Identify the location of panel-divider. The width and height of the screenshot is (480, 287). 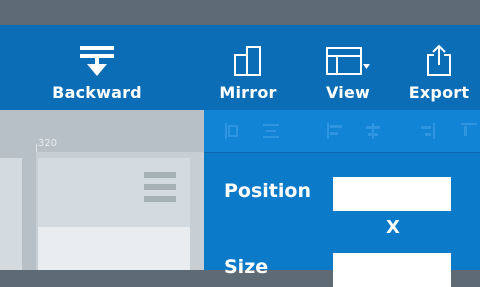
(342, 152).